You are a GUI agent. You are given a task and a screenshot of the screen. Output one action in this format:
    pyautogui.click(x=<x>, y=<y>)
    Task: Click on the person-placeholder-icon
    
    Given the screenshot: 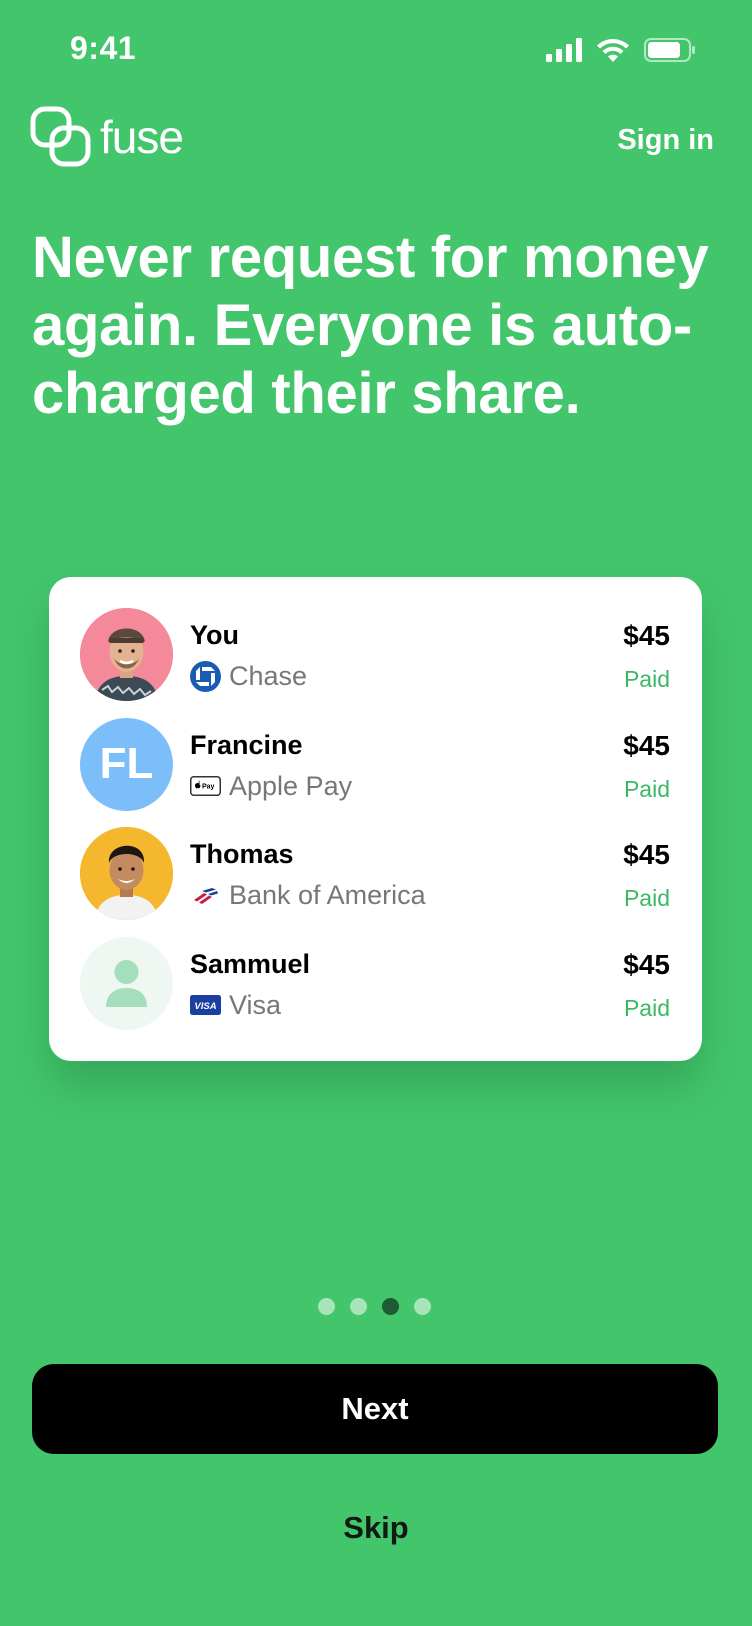 What is the action you would take?
    pyautogui.click(x=126, y=983)
    